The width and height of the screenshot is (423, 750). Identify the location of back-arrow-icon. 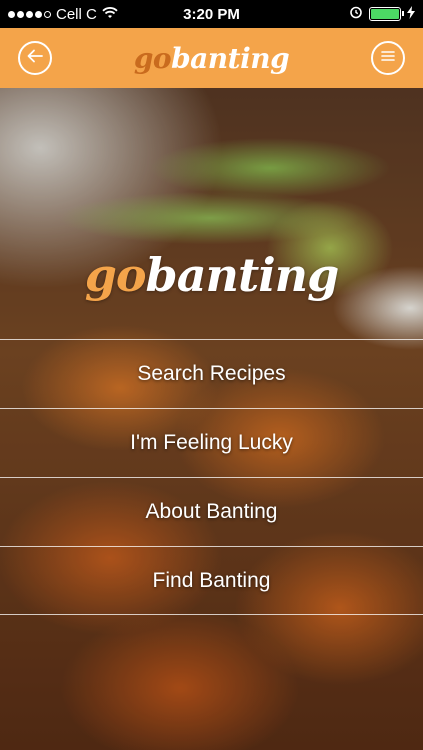
(35, 58).